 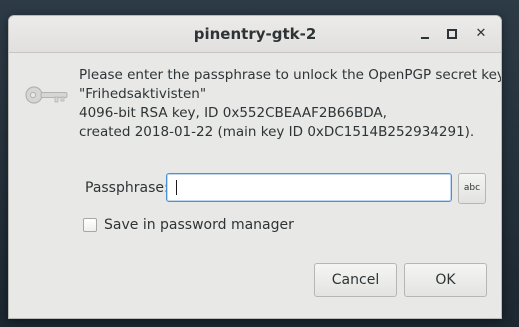 I want to click on cancel-button: Cancel, so click(x=355, y=280).